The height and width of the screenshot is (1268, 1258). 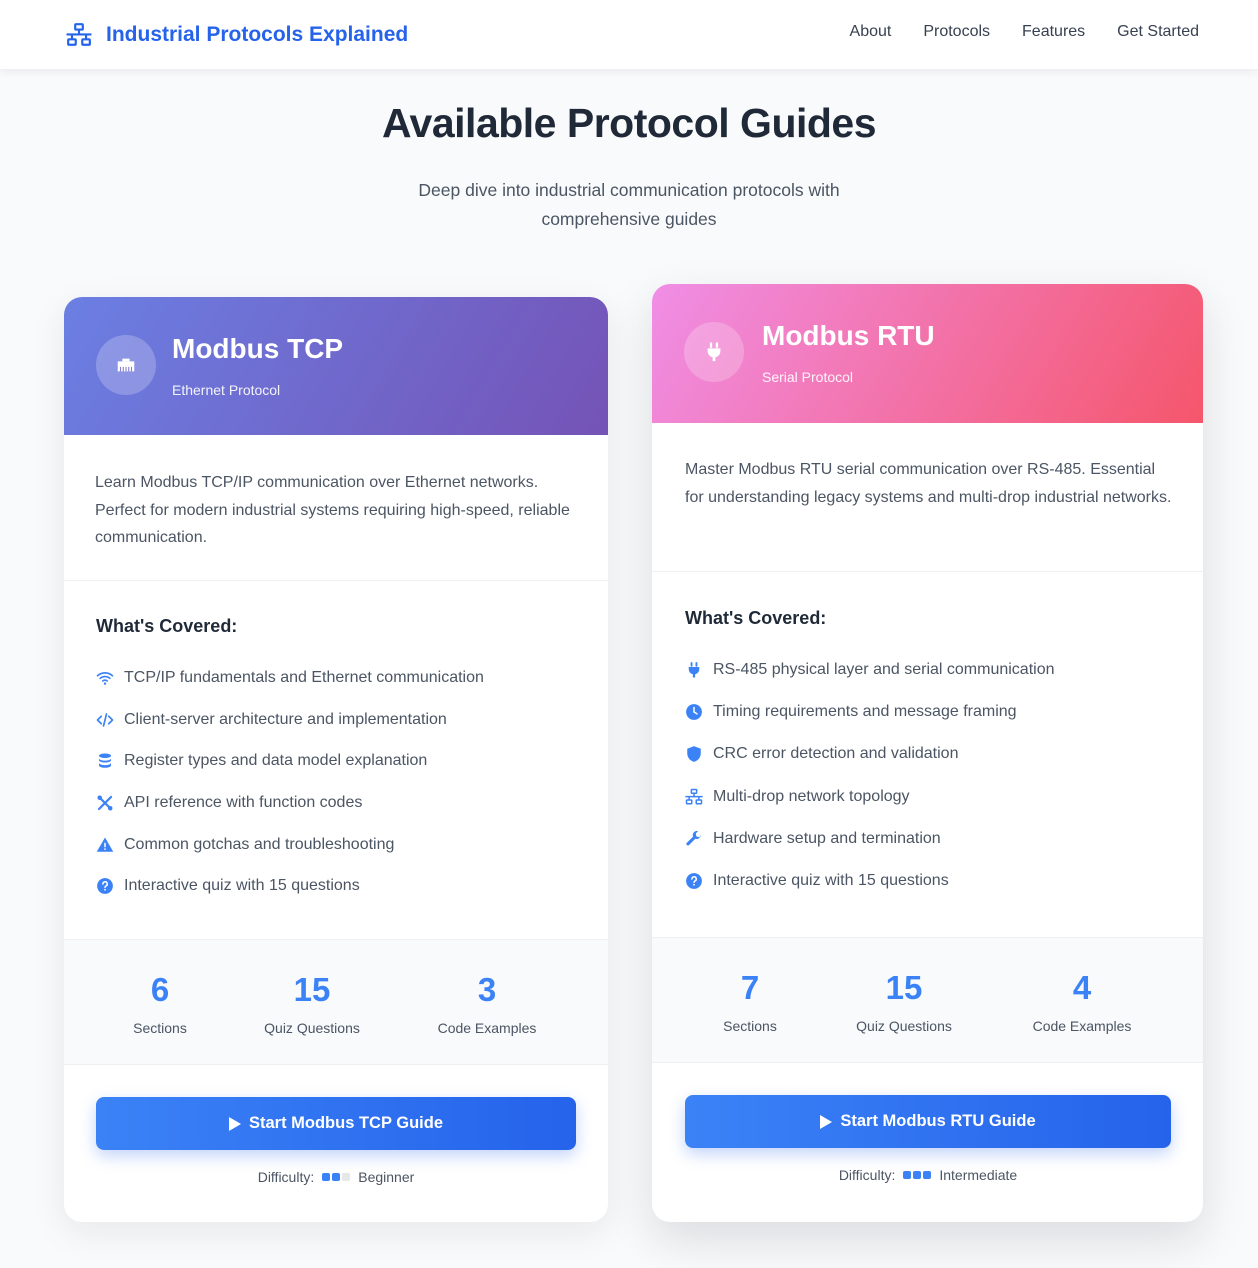 What do you see at coordinates (871, 32) in the screenshot?
I see `nav-link-about: About` at bounding box center [871, 32].